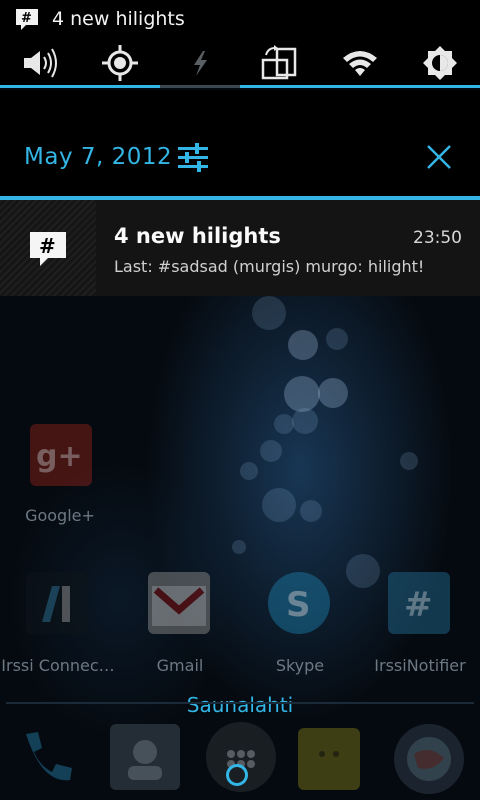 This screenshot has height=800, width=480. I want to click on clear-all-close-icon, so click(439, 157).